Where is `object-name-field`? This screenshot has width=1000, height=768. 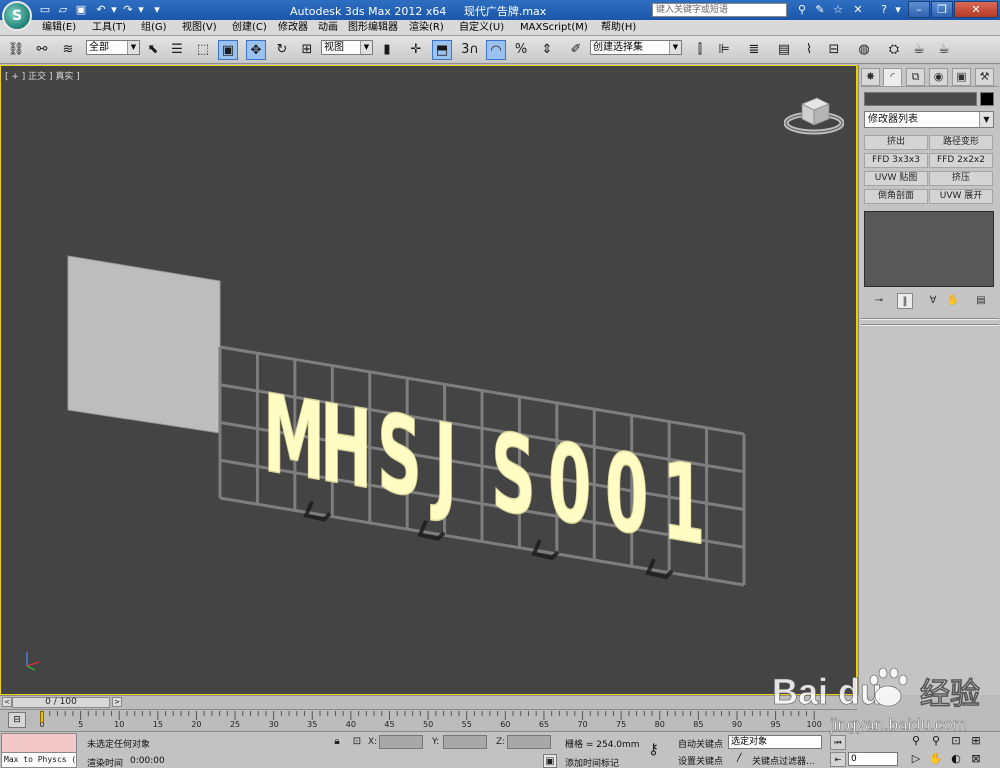 object-name-field is located at coordinates (920, 99).